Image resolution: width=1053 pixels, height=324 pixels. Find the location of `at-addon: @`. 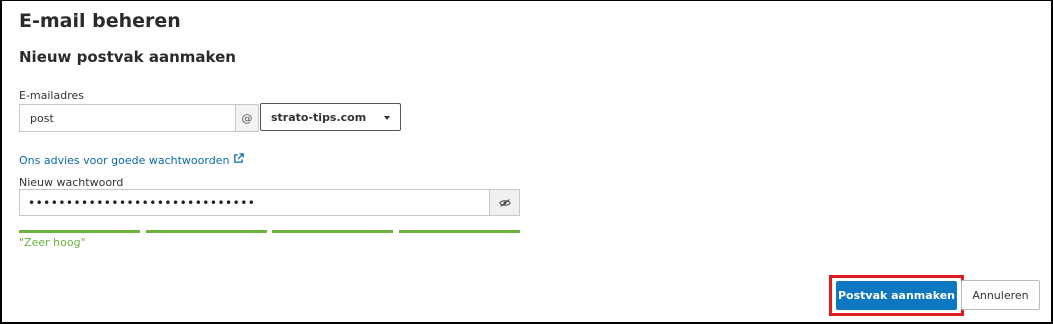

at-addon: @ is located at coordinates (247, 118).